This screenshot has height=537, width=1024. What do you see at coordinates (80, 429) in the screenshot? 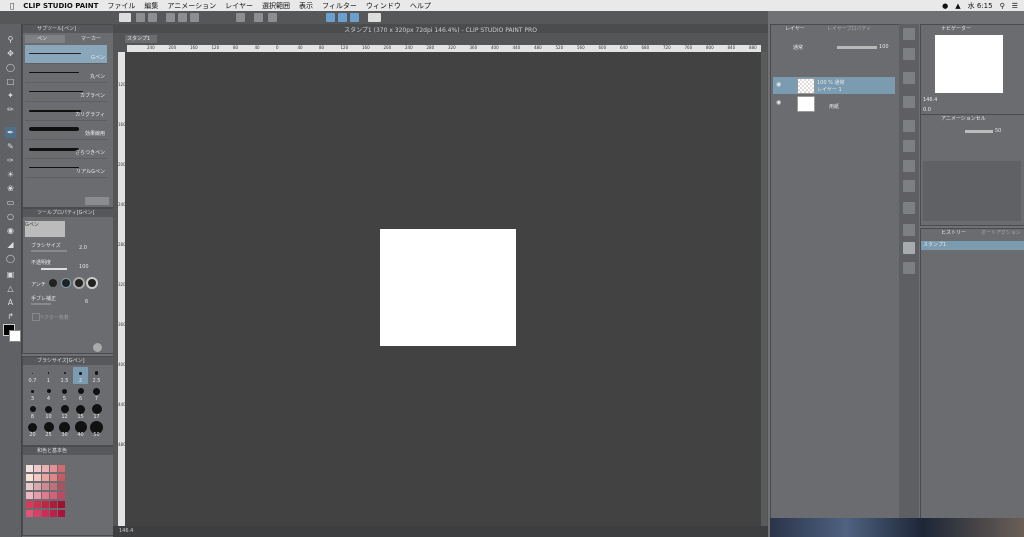
I see `brush-size-option: 40` at bounding box center [80, 429].